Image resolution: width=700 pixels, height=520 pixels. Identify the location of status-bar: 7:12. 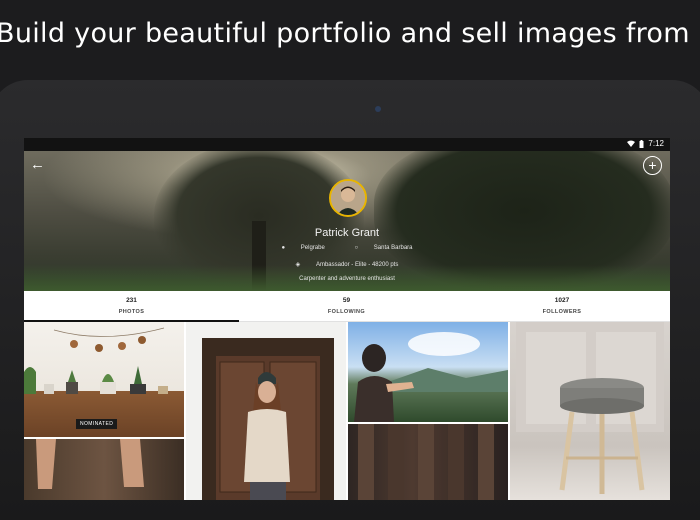
(347, 144).